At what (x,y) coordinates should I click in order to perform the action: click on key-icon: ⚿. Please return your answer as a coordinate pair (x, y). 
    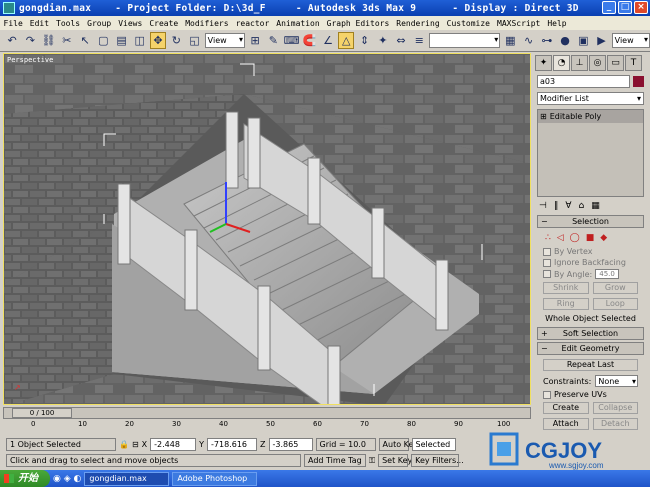
    Looking at the image, I should click on (372, 461).